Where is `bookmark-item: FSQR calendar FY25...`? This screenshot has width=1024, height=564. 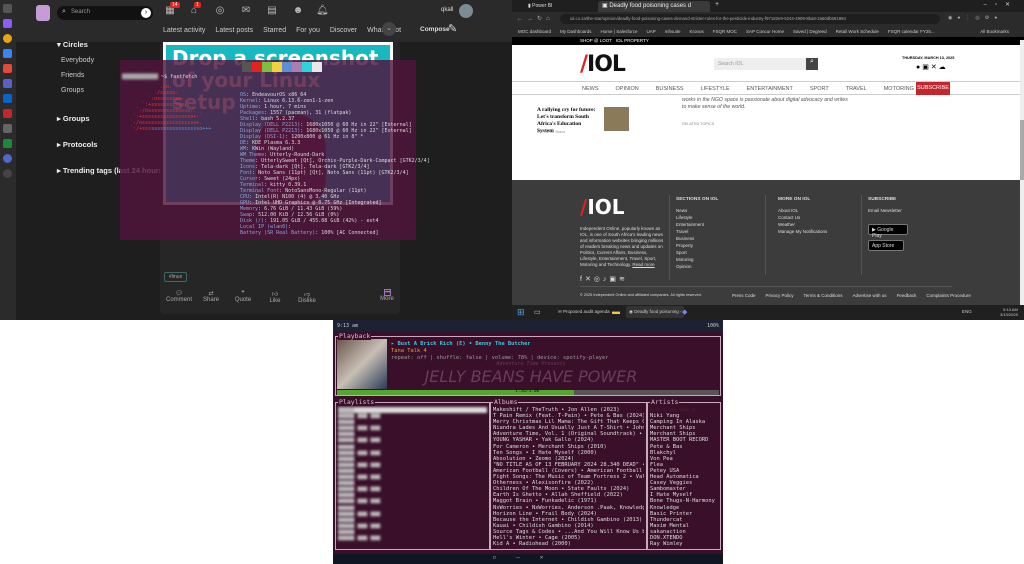
bookmark-item: FSQR calendar FY25... is located at coordinates (911, 31).